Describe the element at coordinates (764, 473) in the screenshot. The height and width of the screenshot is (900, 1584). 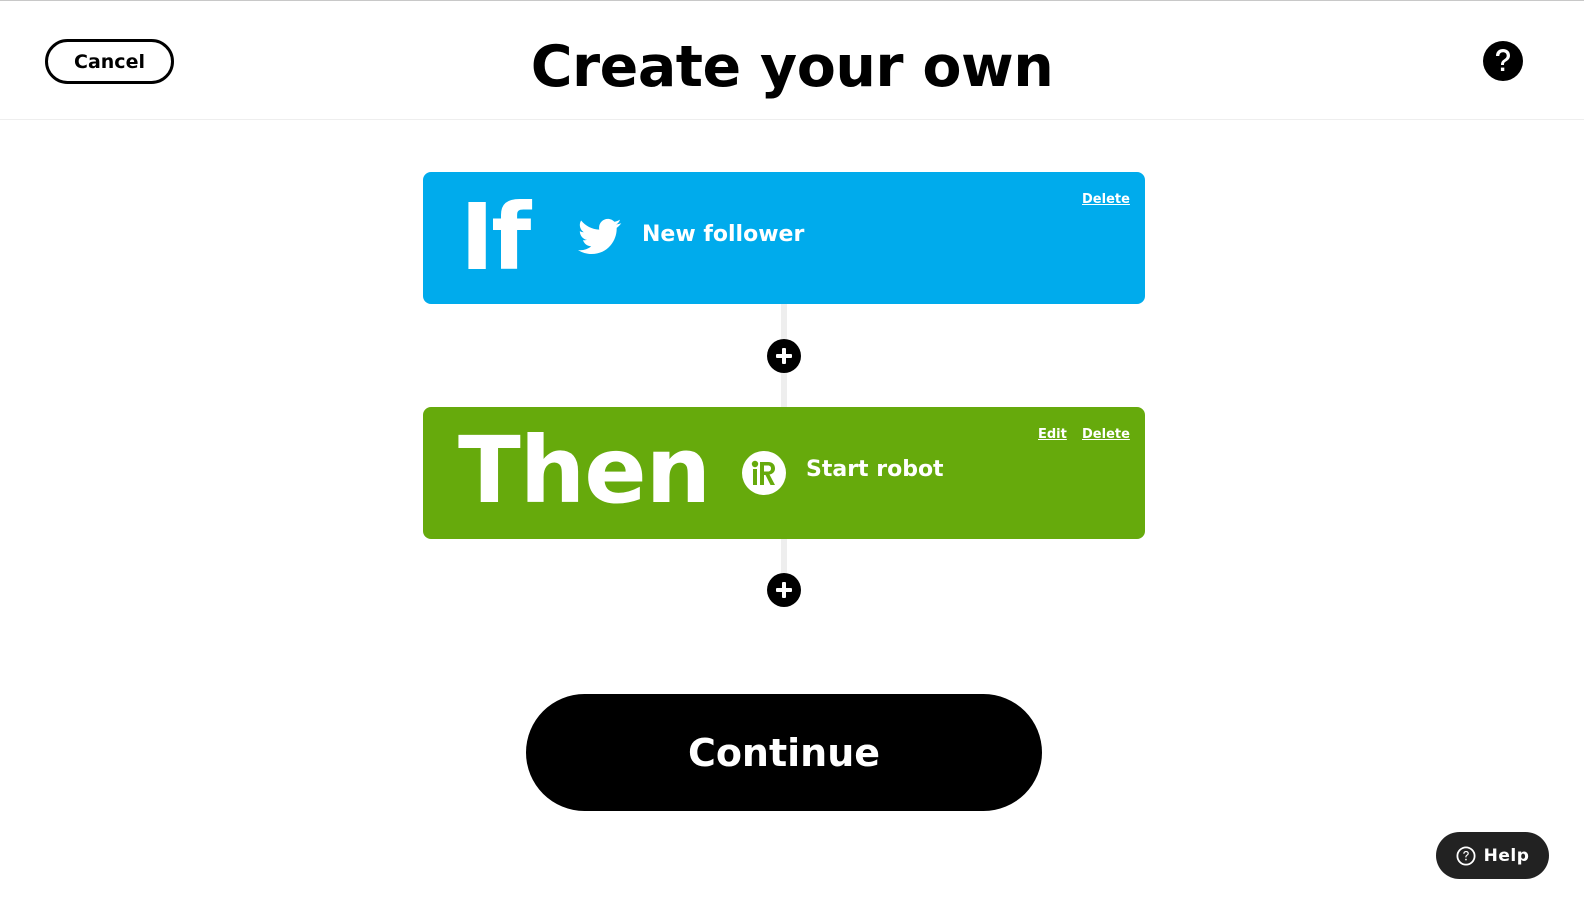
I see `irobot-icon` at that location.